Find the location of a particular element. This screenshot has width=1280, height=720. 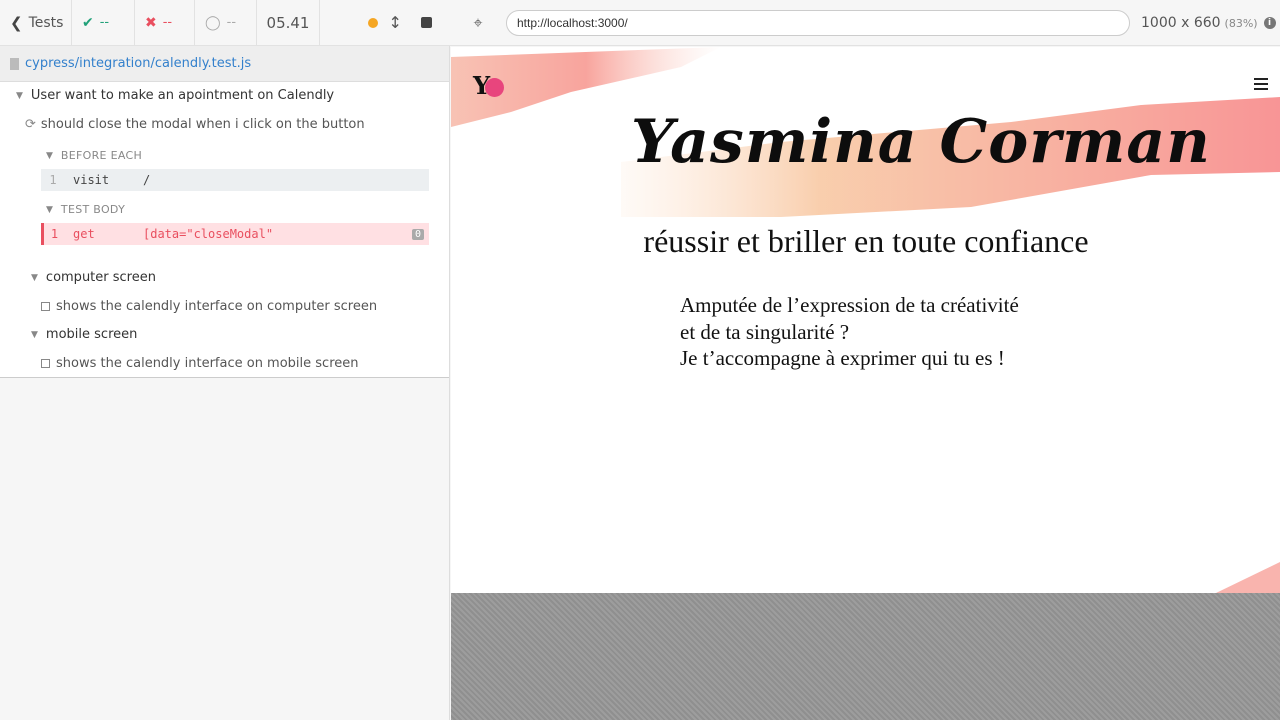

url-bar: http://localhost:3000/ is located at coordinates (818, 22).